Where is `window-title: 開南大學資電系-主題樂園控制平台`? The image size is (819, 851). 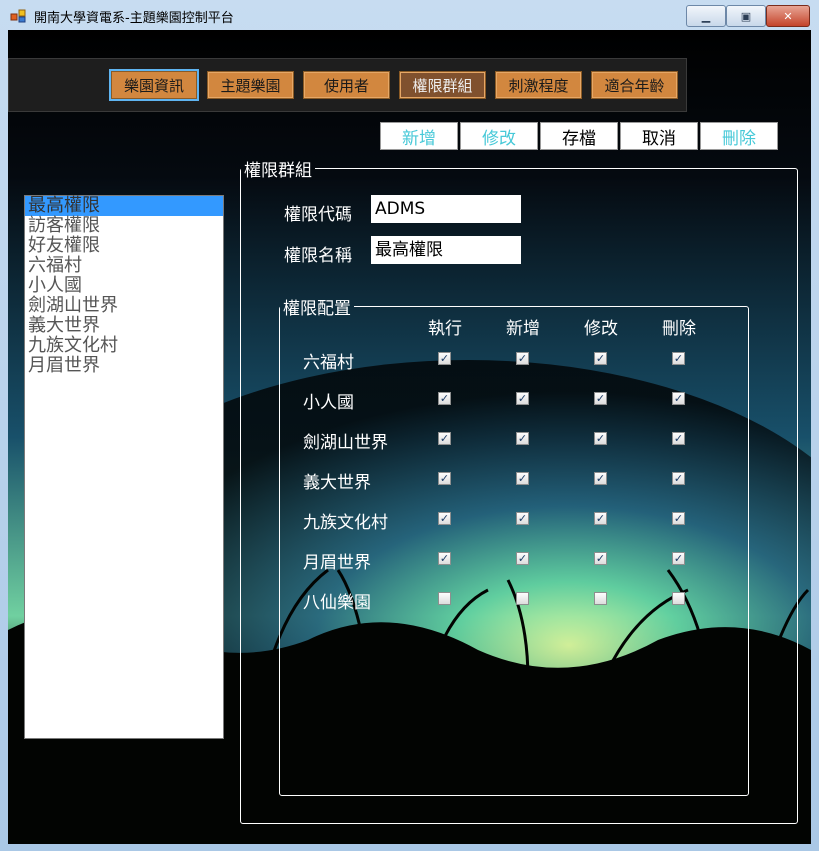 window-title: 開南大學資電系-主題樂園控制平台 is located at coordinates (134, 18).